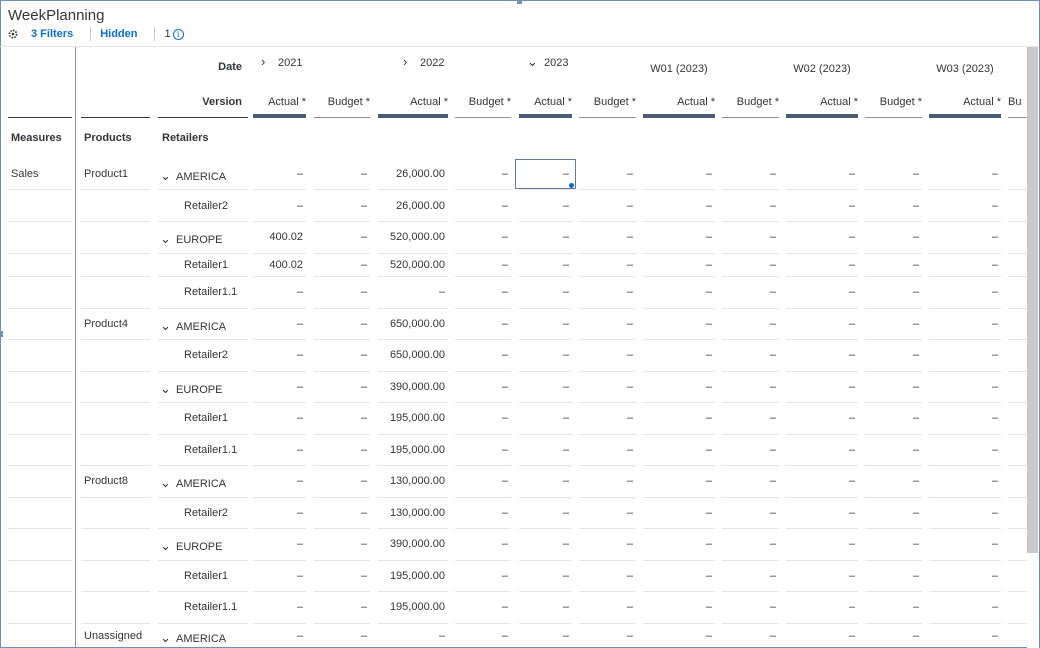 This screenshot has height=648, width=1040. Describe the element at coordinates (106, 481) in the screenshot. I see `product-cell: Product8` at that location.